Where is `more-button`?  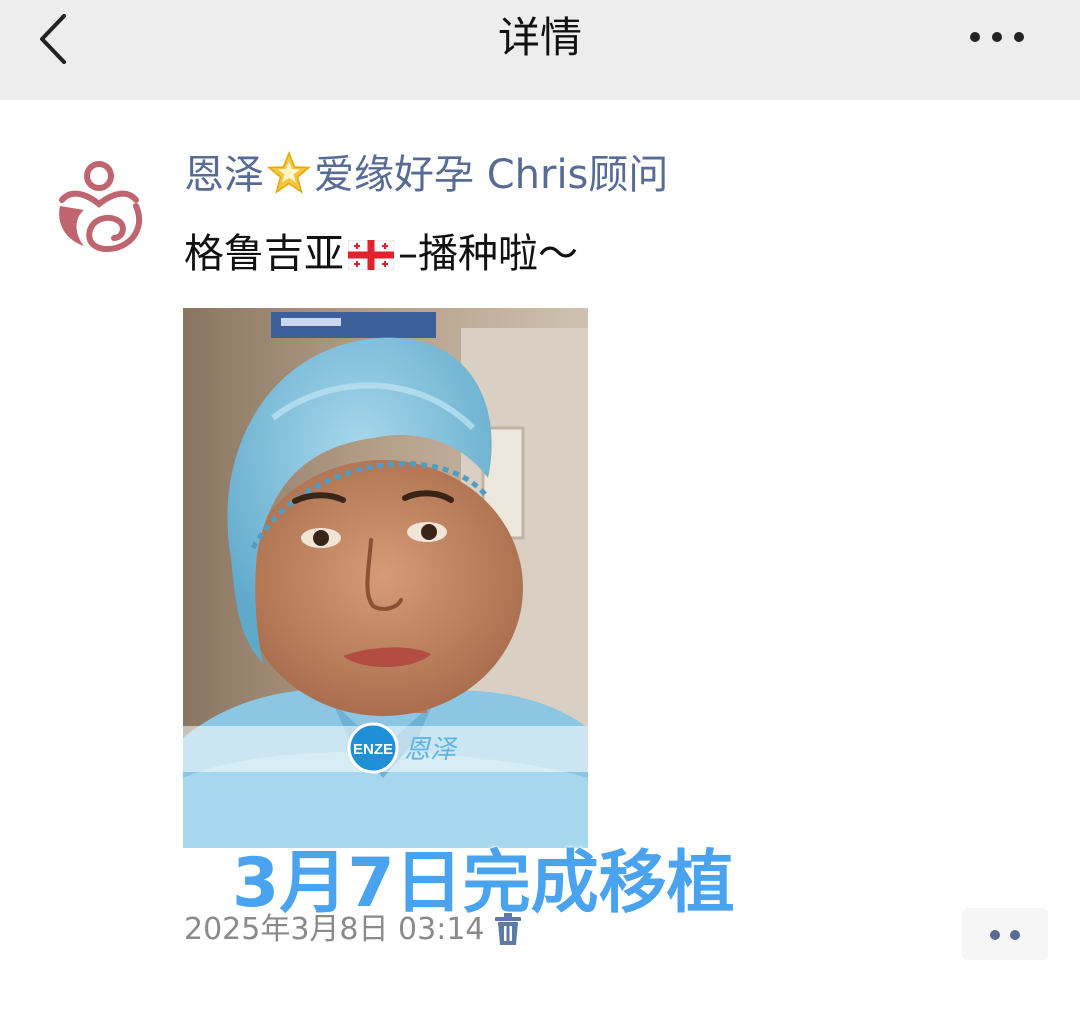
more-button is located at coordinates (1005, 36).